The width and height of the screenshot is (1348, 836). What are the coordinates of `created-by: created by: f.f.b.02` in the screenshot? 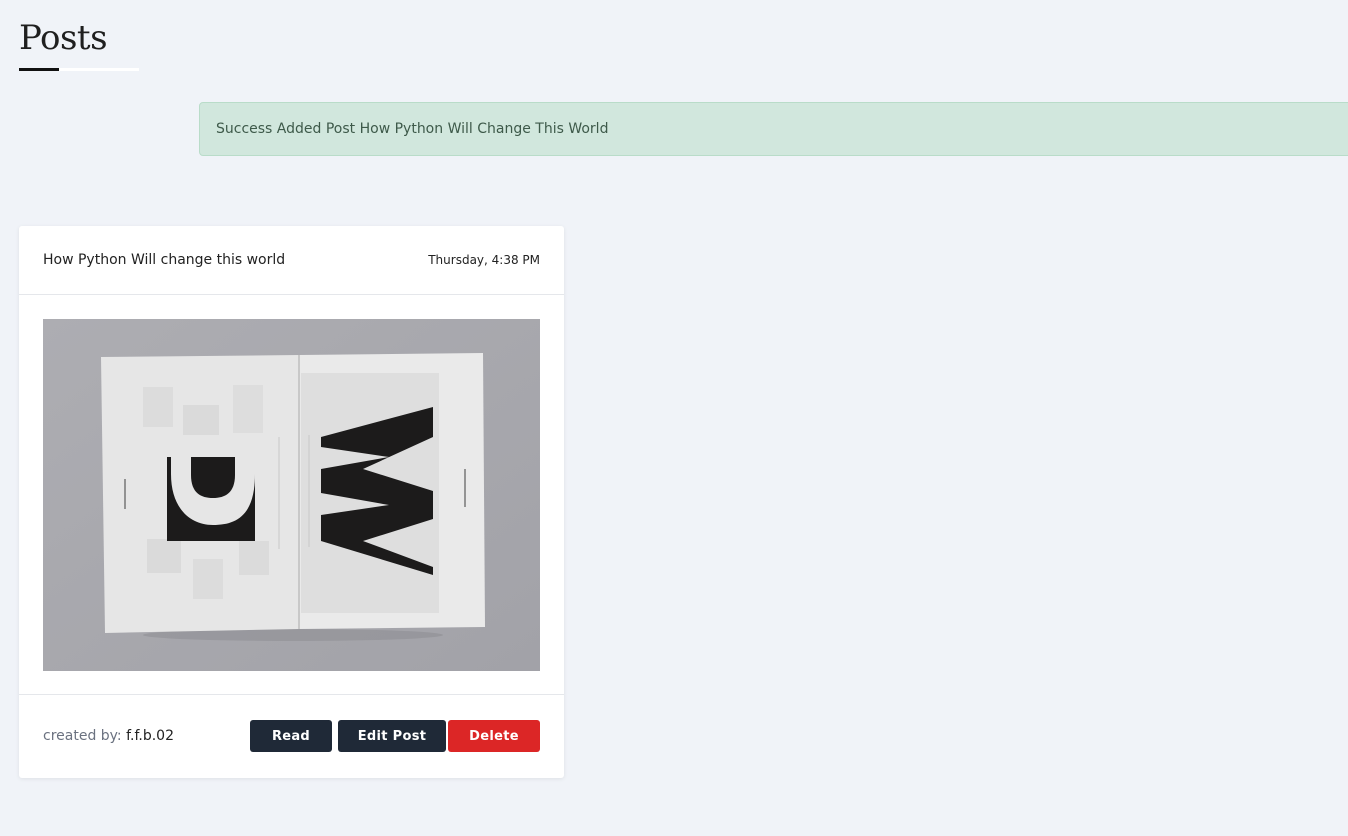 It's located at (108, 736).